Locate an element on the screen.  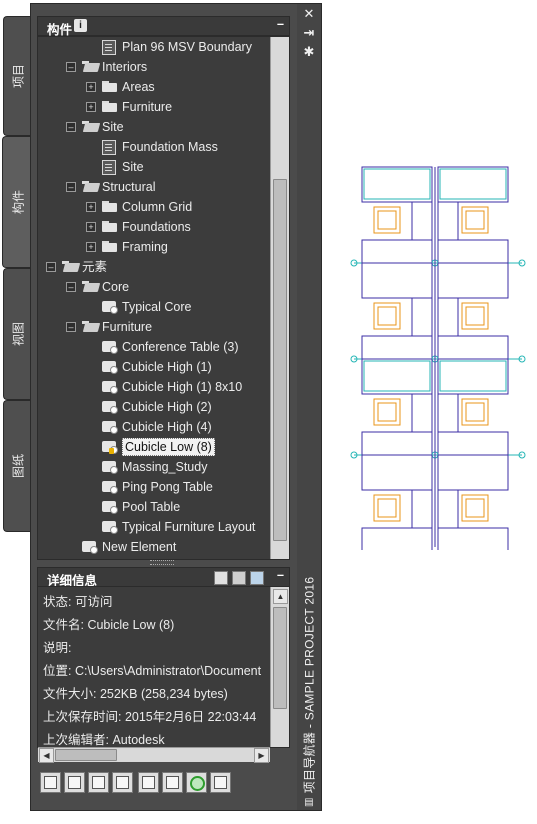
settings-icon: ✱ is located at coordinates (309, 52).